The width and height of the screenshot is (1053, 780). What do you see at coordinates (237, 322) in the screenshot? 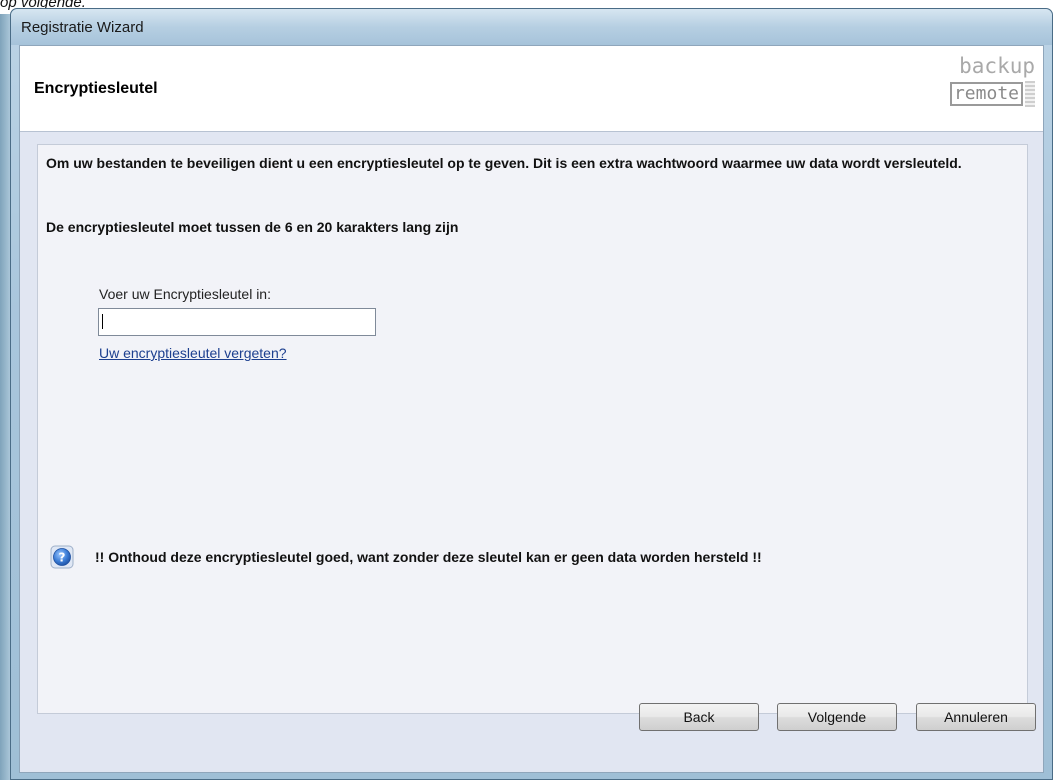
I see `encryption-key-input` at bounding box center [237, 322].